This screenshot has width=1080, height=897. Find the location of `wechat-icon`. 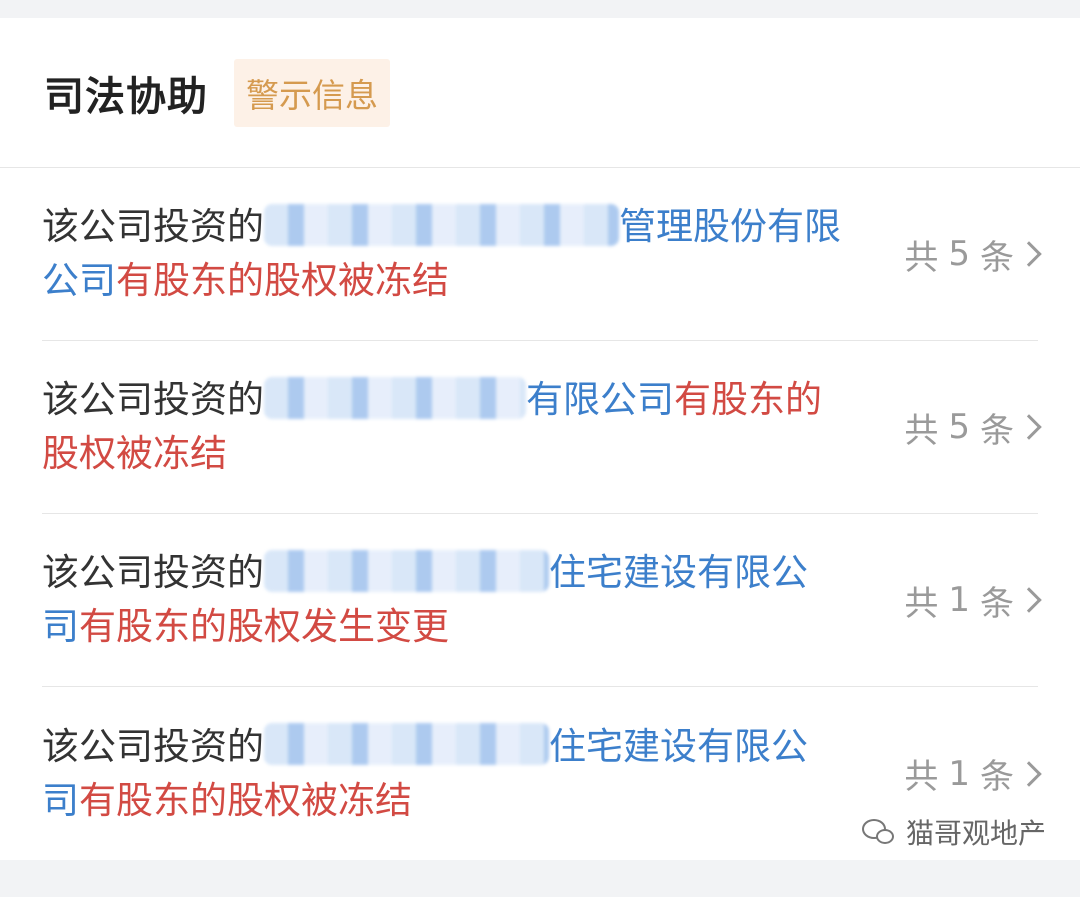

wechat-icon is located at coordinates (879, 832).